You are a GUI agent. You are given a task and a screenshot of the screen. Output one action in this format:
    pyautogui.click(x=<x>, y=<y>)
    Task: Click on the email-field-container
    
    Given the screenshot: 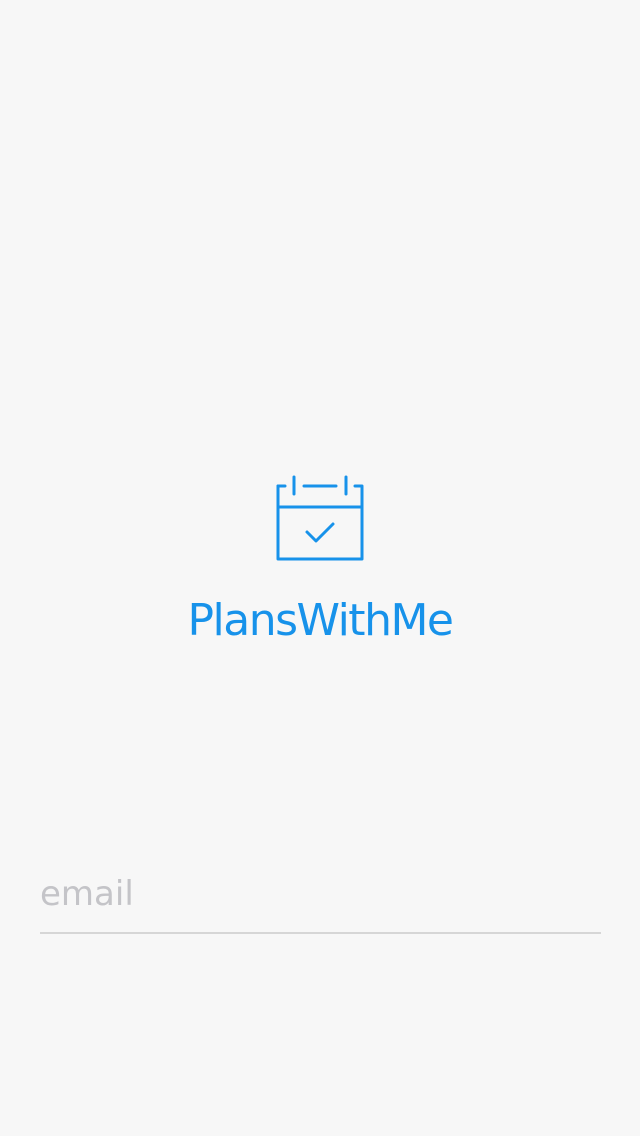 What is the action you would take?
    pyautogui.click(x=320, y=896)
    